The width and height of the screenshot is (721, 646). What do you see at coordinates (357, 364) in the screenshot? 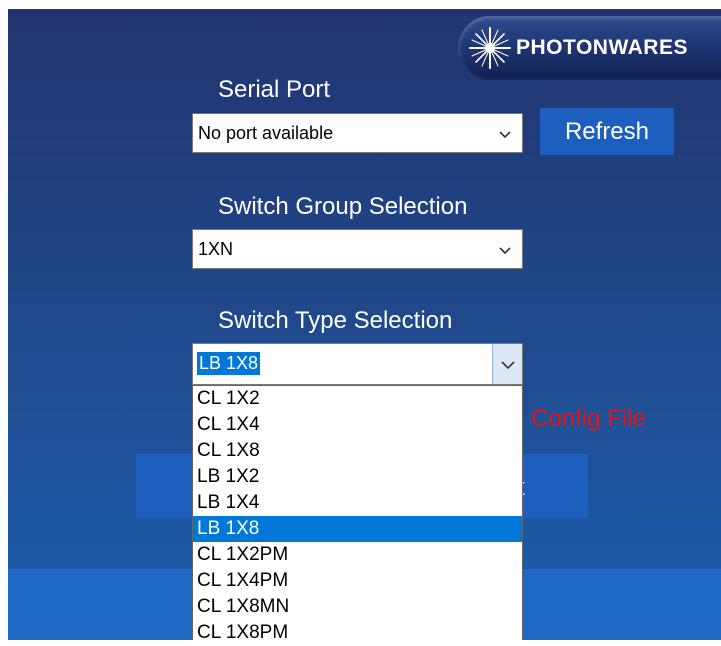
I see `switch-type-select: LB 1X8` at bounding box center [357, 364].